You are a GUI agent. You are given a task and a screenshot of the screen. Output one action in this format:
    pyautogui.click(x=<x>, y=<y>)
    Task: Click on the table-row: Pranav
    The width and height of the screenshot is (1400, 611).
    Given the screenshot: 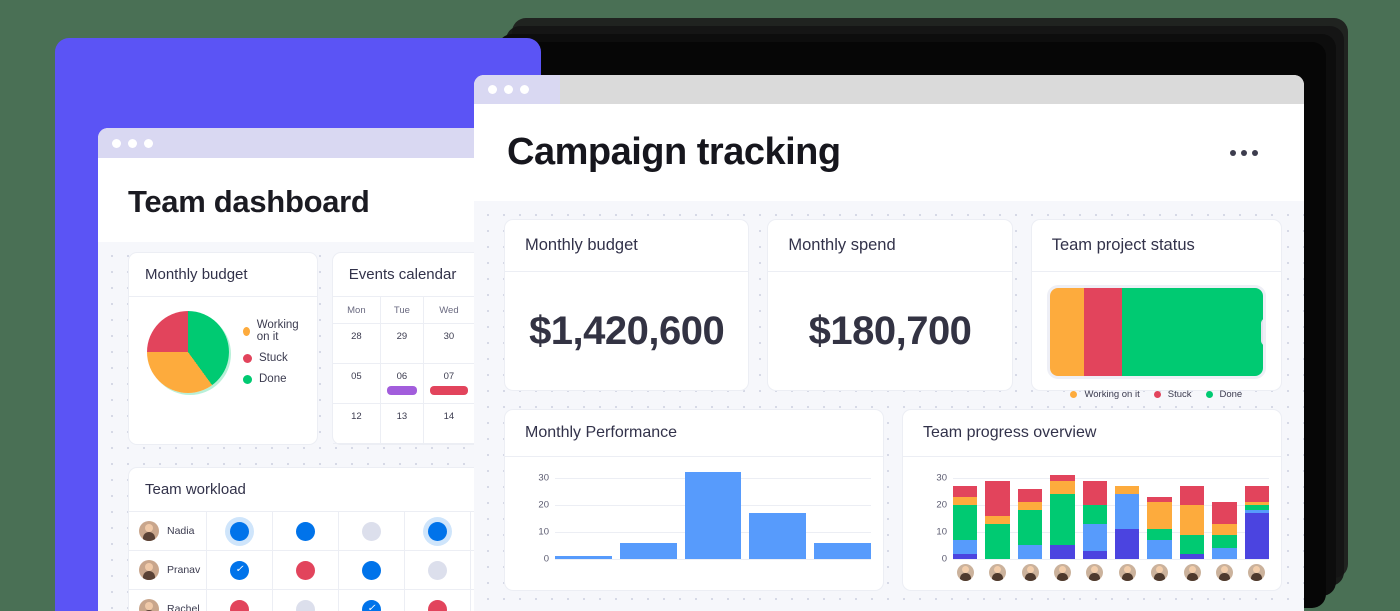 What is the action you would take?
    pyautogui.click(x=323, y=570)
    